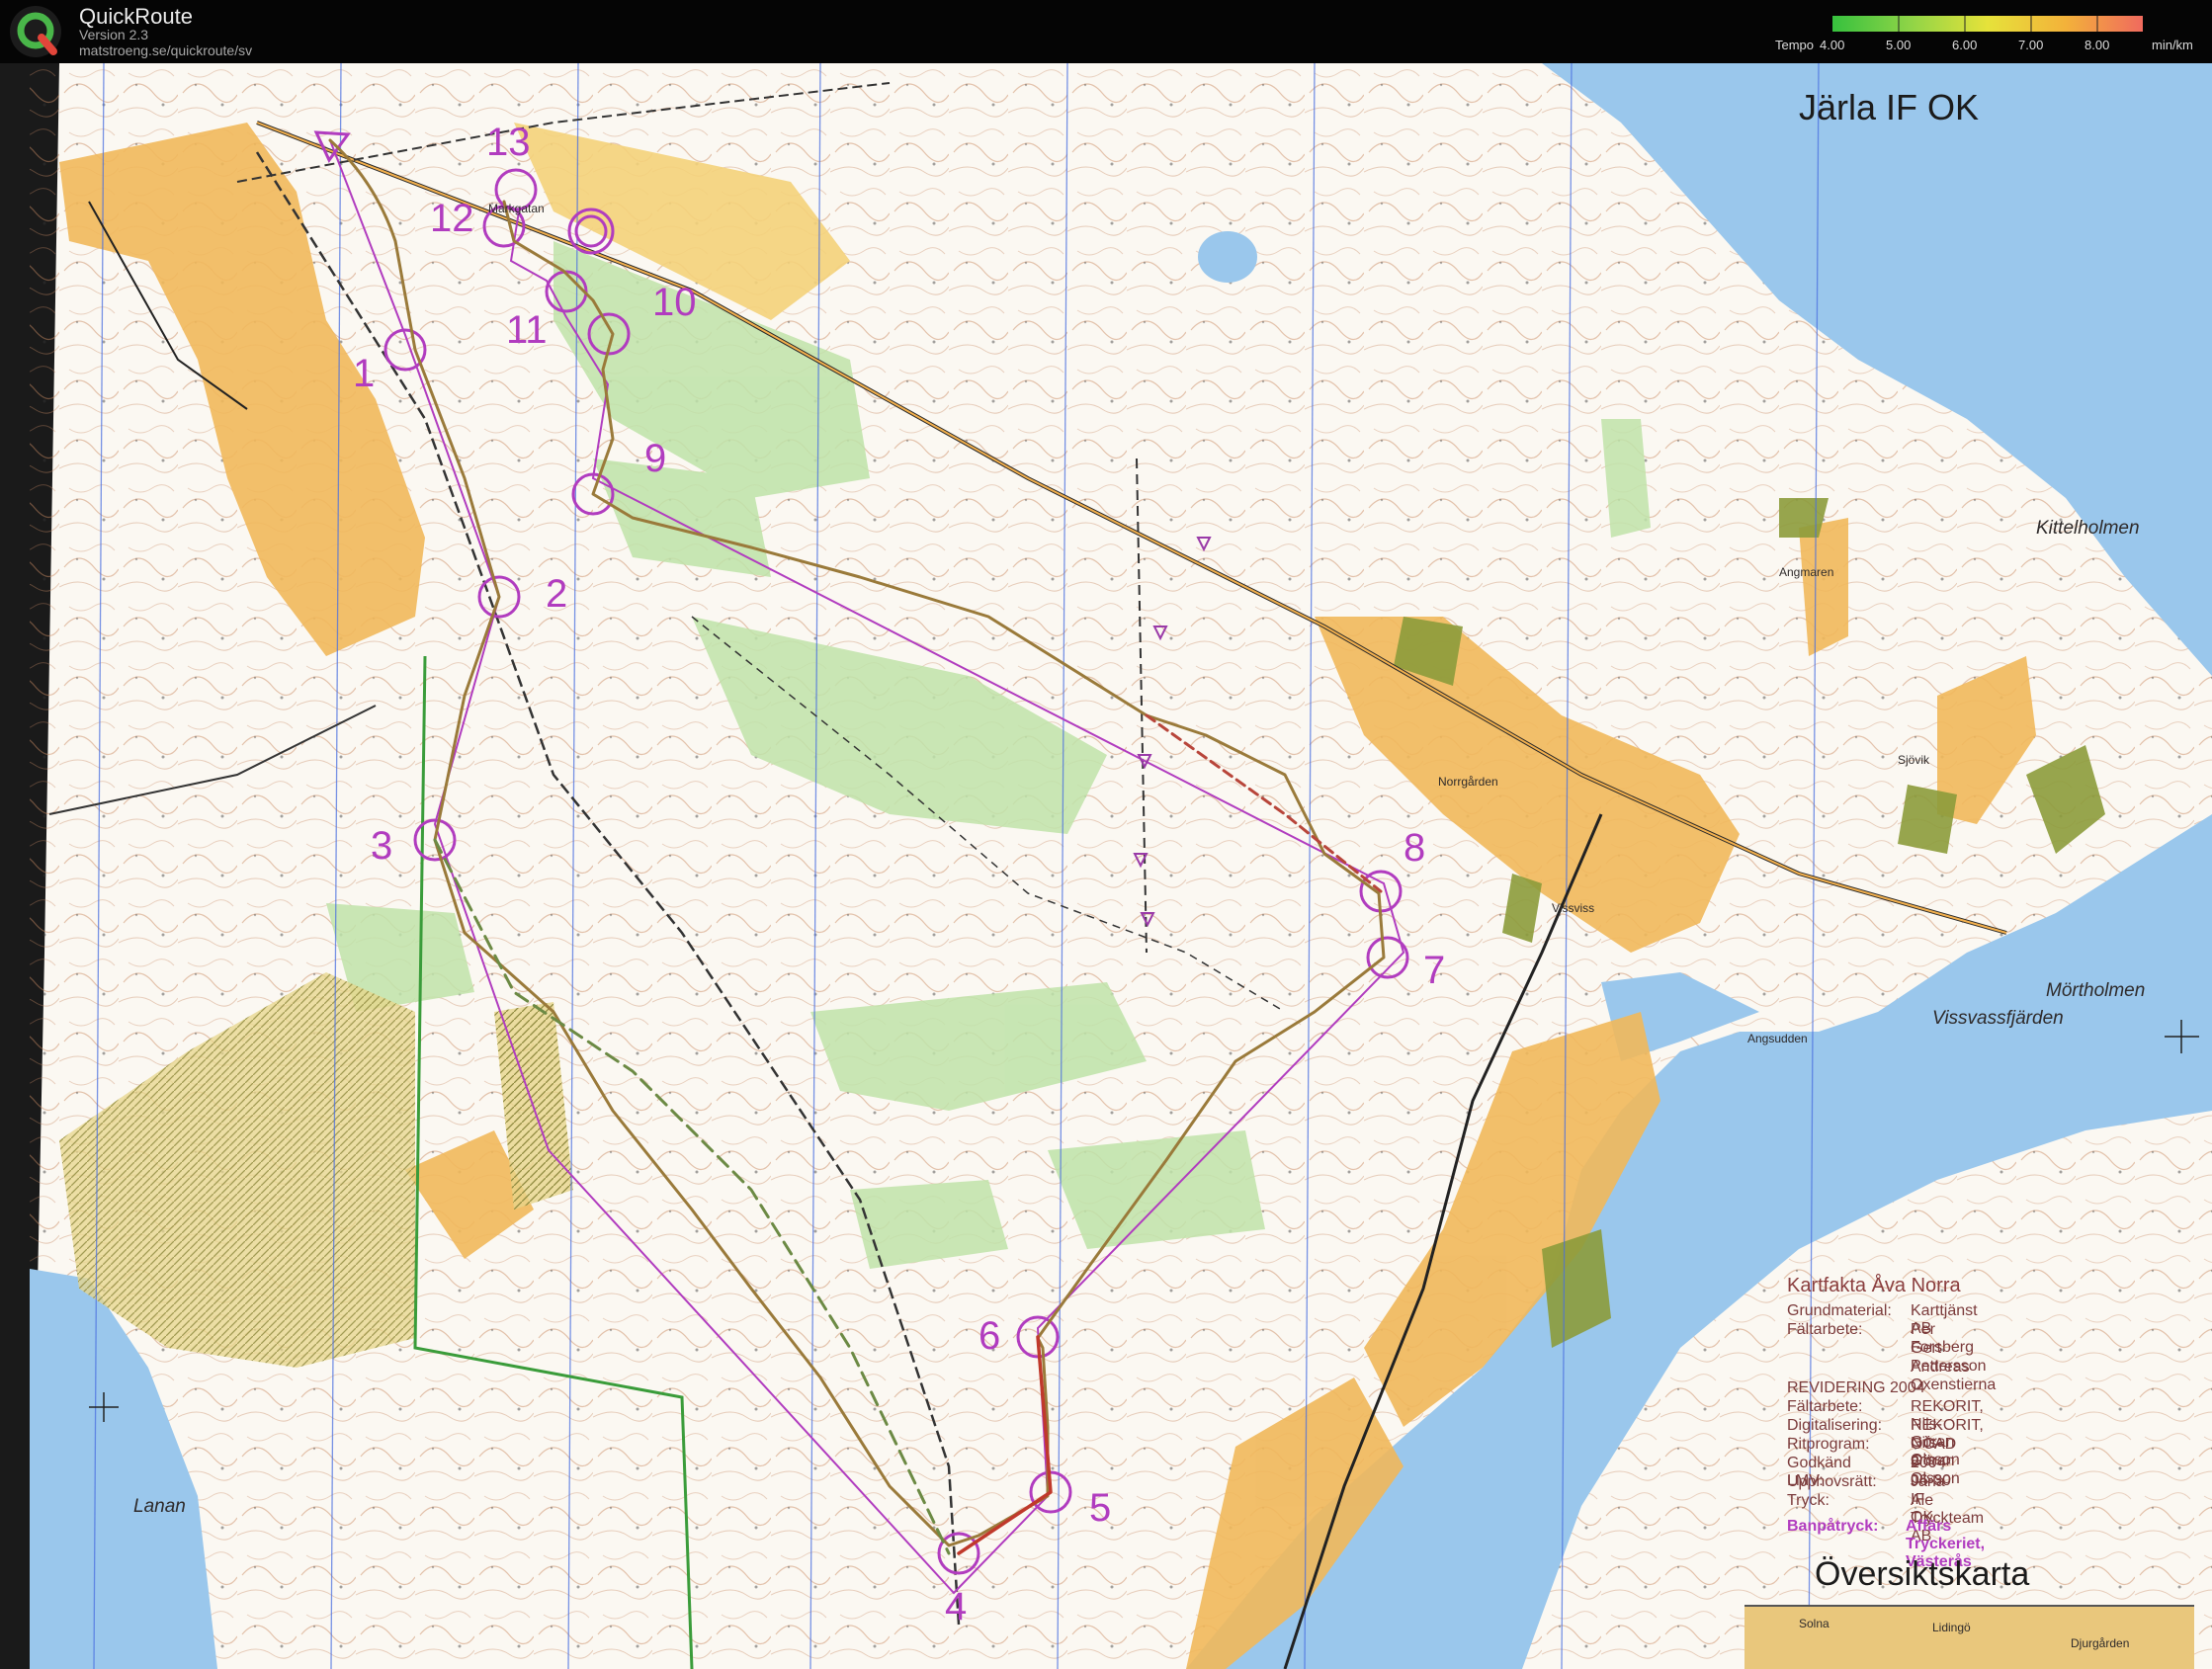 The width and height of the screenshot is (2212, 1669). I want to click on place-norrgarden: Norrgården, so click(1468, 782).